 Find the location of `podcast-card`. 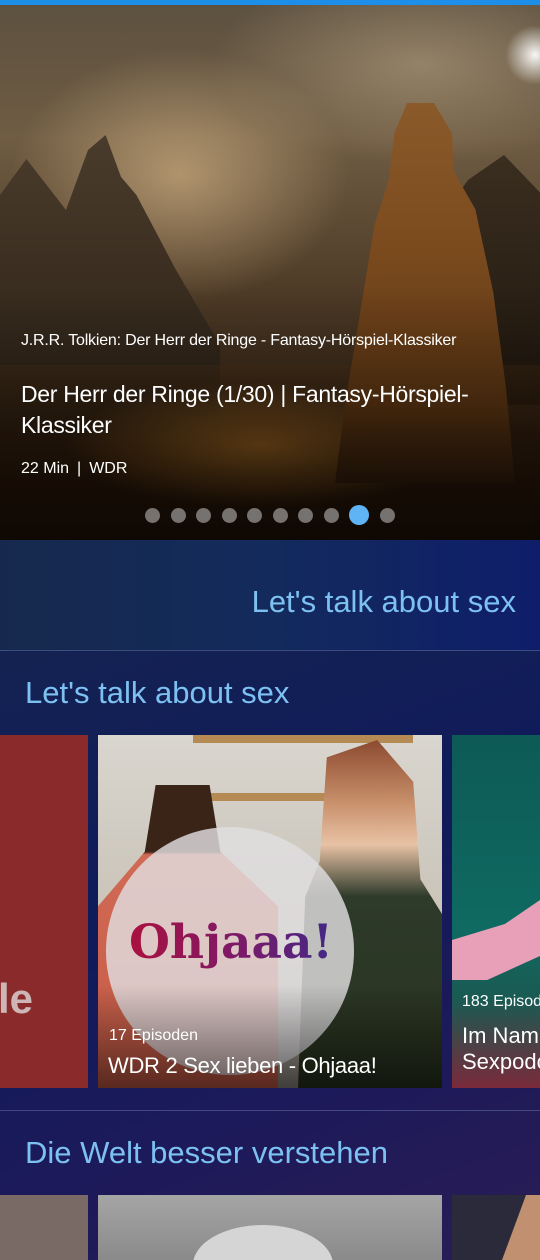

podcast-card is located at coordinates (270, 1227).